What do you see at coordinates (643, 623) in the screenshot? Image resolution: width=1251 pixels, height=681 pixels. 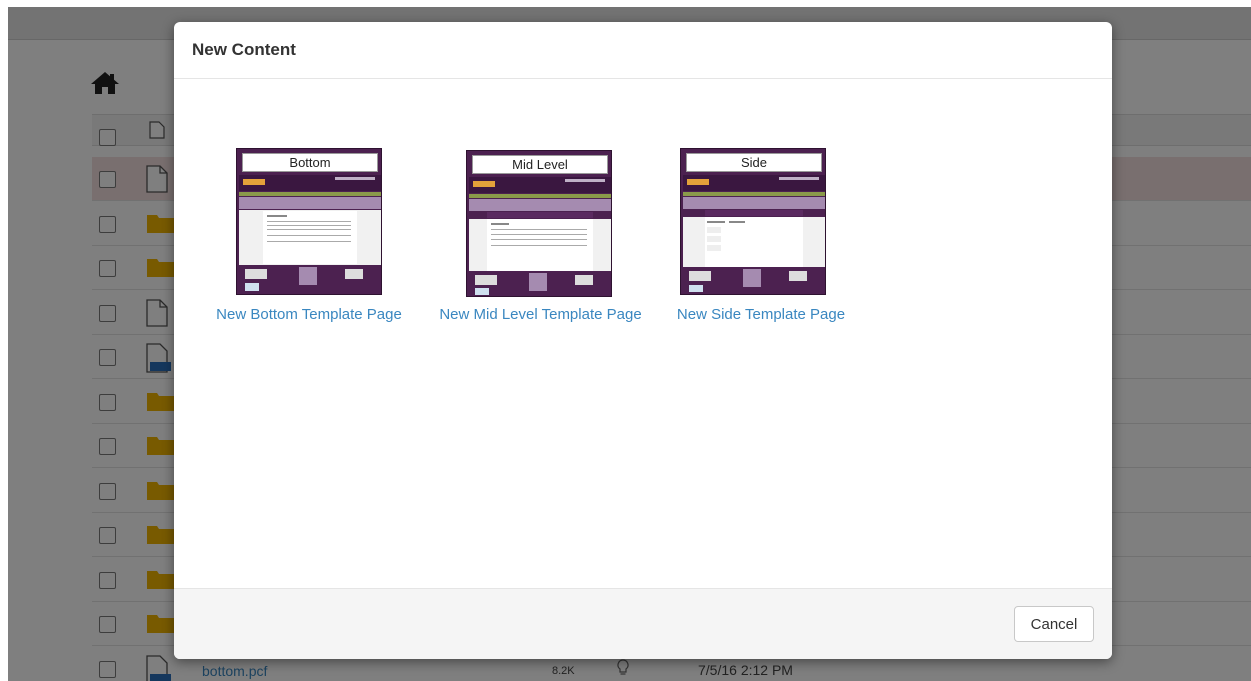 I see `dialog-footer: Cancel` at bounding box center [643, 623].